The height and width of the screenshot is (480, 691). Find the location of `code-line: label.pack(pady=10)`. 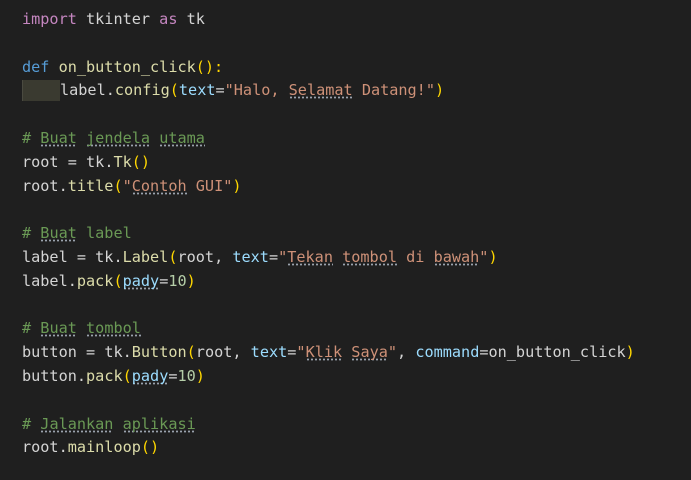

code-line: label.pack(pady=10) is located at coordinates (356, 282).